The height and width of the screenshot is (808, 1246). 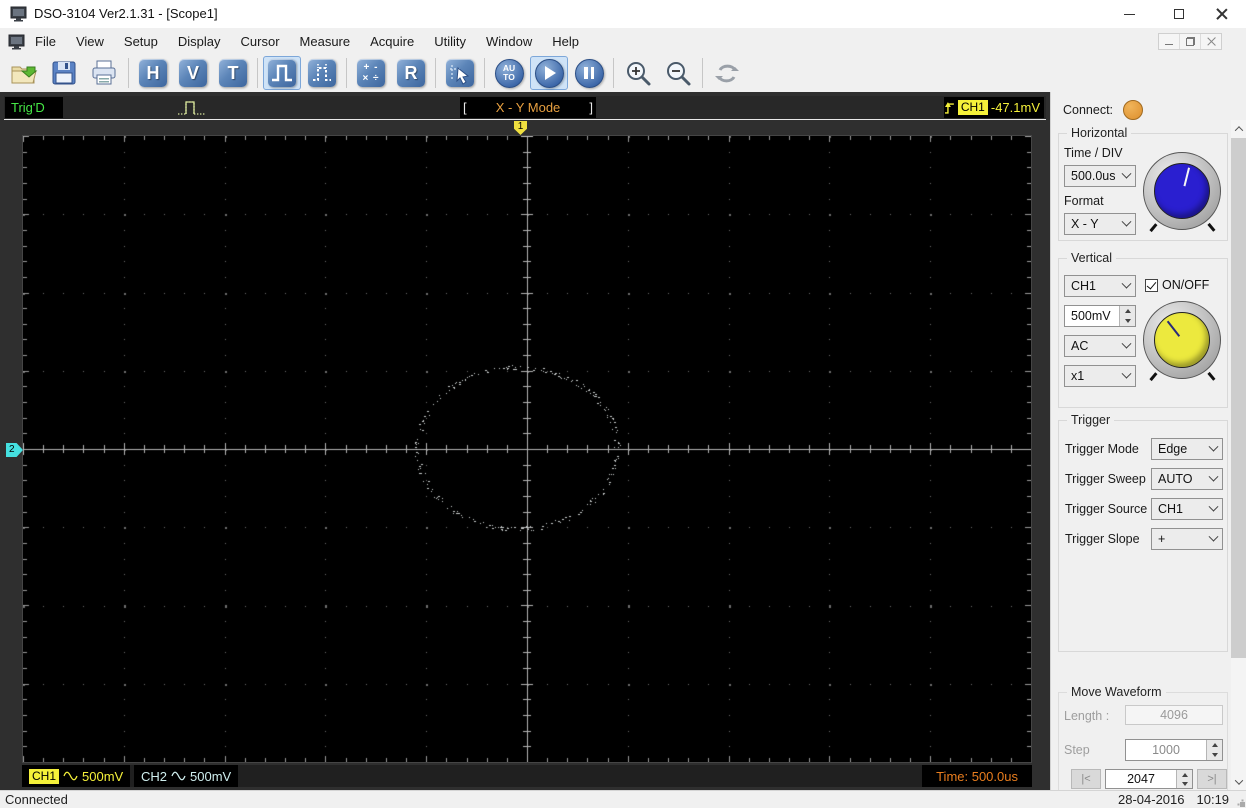 What do you see at coordinates (1221, 14) in the screenshot?
I see `close-button` at bounding box center [1221, 14].